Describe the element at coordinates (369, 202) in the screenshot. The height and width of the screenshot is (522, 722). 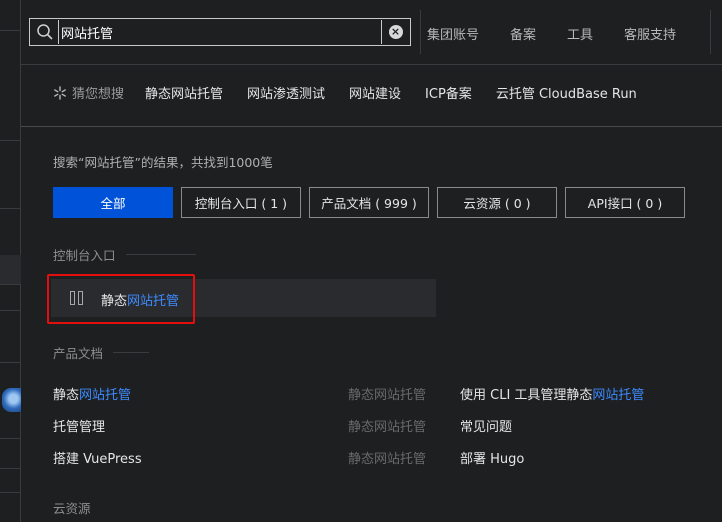
I see `filter-tab-docs: 产品文档 ( 999 )` at that location.